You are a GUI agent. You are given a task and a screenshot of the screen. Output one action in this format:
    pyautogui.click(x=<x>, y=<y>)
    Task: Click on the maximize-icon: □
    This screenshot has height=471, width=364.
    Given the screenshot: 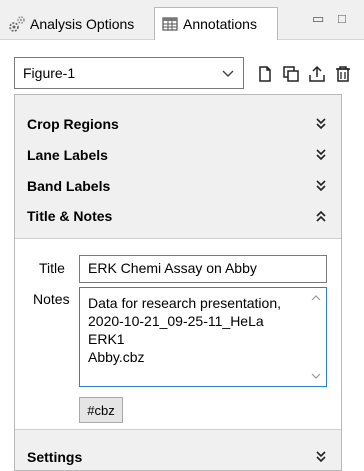 What is the action you would take?
    pyautogui.click(x=342, y=18)
    